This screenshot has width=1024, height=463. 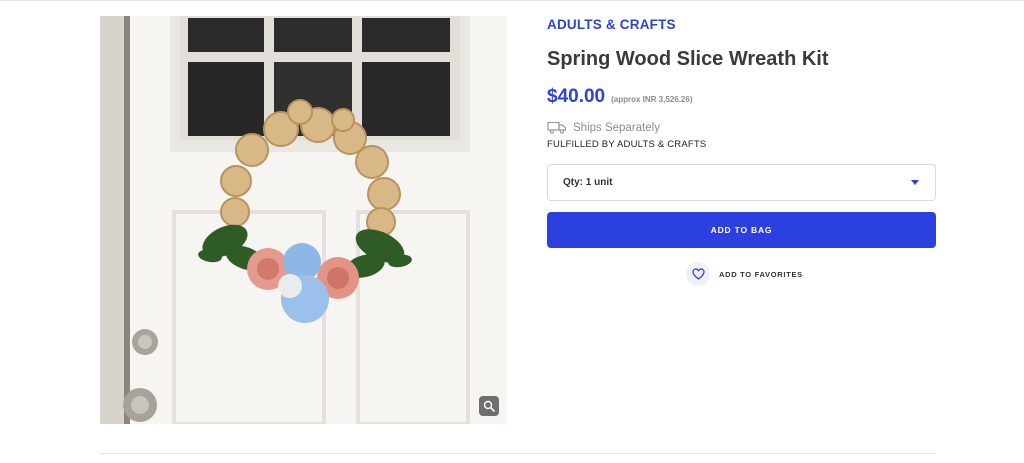 What do you see at coordinates (518, 453) in the screenshot?
I see `bottom-divider` at bounding box center [518, 453].